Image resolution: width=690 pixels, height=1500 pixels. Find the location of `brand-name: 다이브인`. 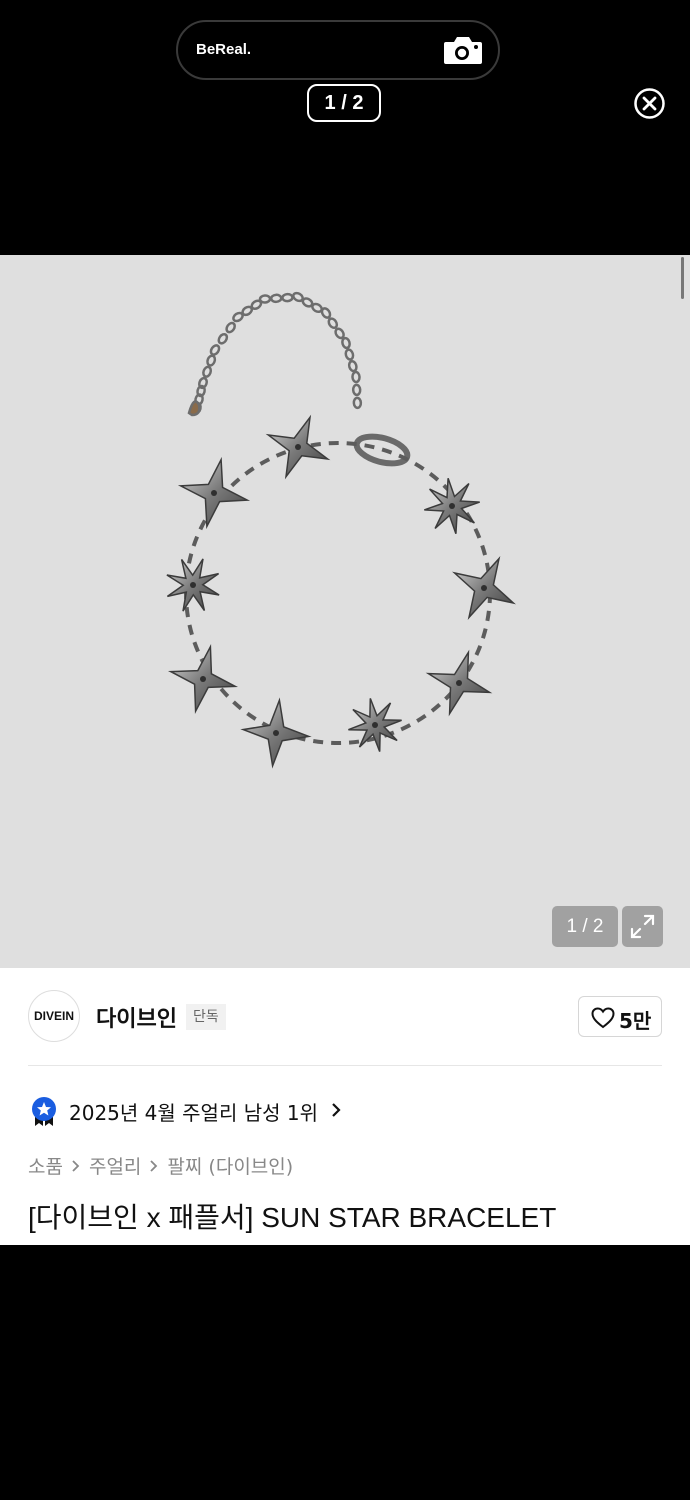

brand-name: 다이브인 is located at coordinates (136, 1017).